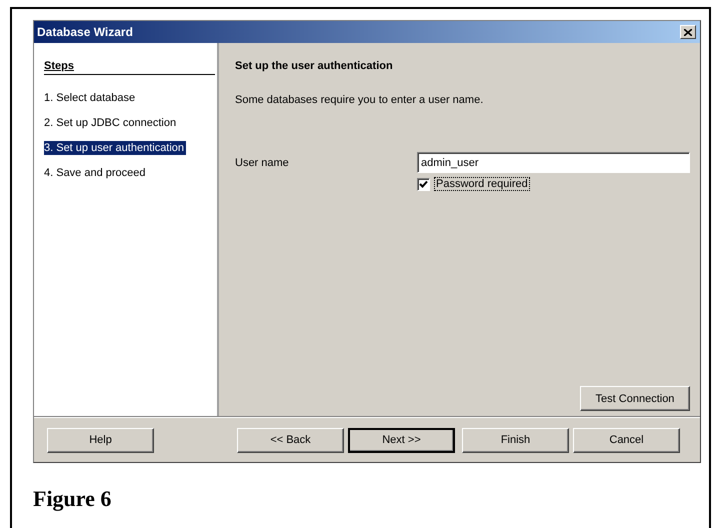 The height and width of the screenshot is (528, 715). What do you see at coordinates (85, 32) in the screenshot?
I see `window-title: Database Wizard` at bounding box center [85, 32].